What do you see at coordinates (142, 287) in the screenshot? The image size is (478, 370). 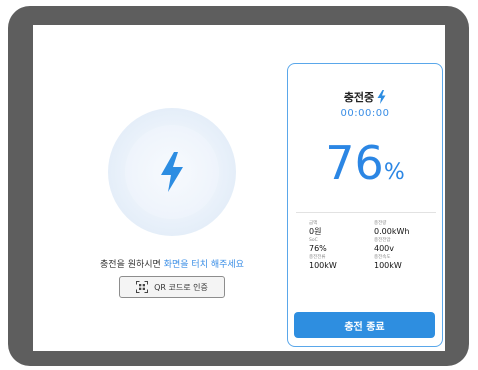 I see `qr-code-icon` at bounding box center [142, 287].